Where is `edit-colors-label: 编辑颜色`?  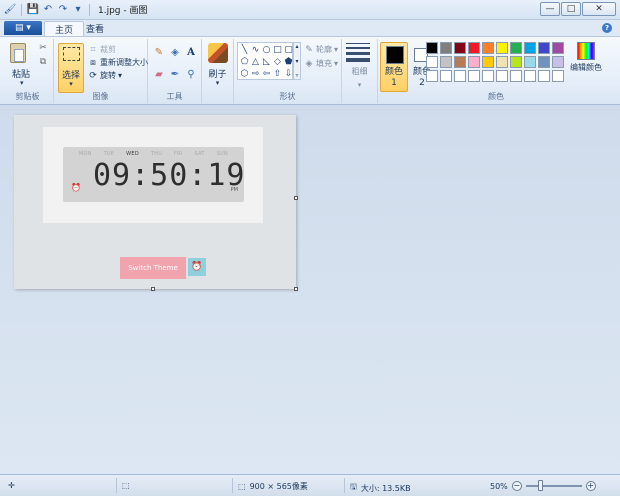 edit-colors-label: 编辑颜色 is located at coordinates (586, 67).